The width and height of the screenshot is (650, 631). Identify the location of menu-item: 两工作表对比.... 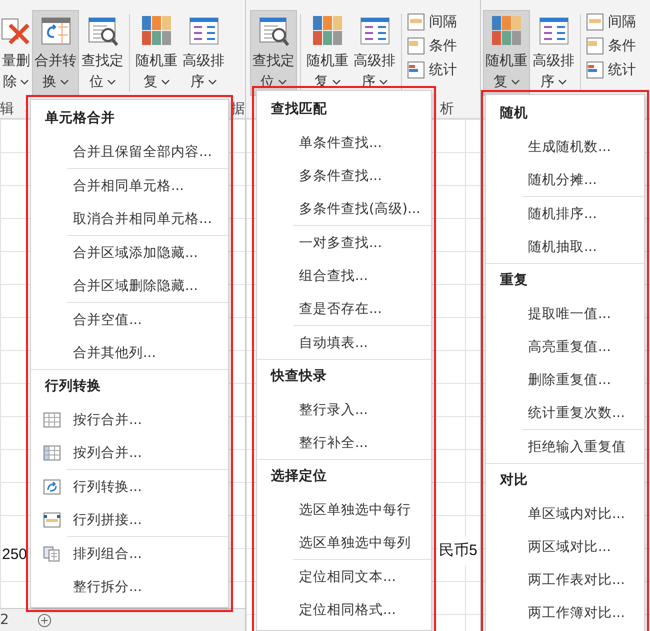
(565, 579).